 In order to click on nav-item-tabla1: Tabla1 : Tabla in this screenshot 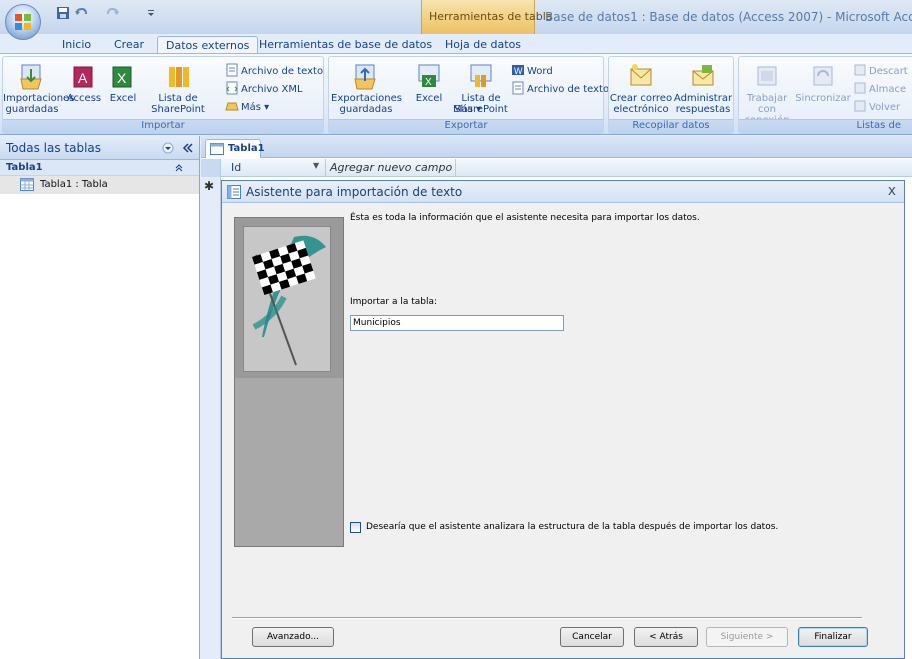, I will do `click(99, 185)`.